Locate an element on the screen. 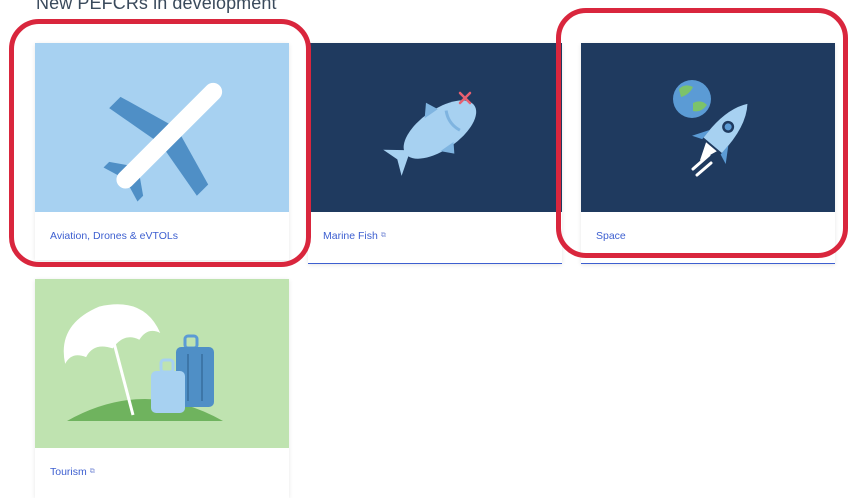 The image size is (851, 498). rocket-icon is located at coordinates (710, 128).